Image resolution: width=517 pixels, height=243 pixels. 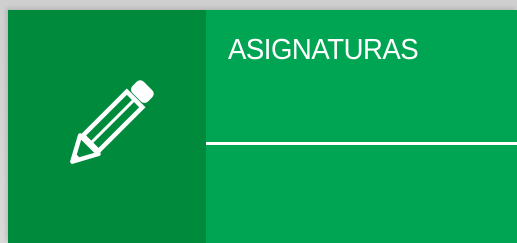 I want to click on pencil-icon, so click(x=107, y=127).